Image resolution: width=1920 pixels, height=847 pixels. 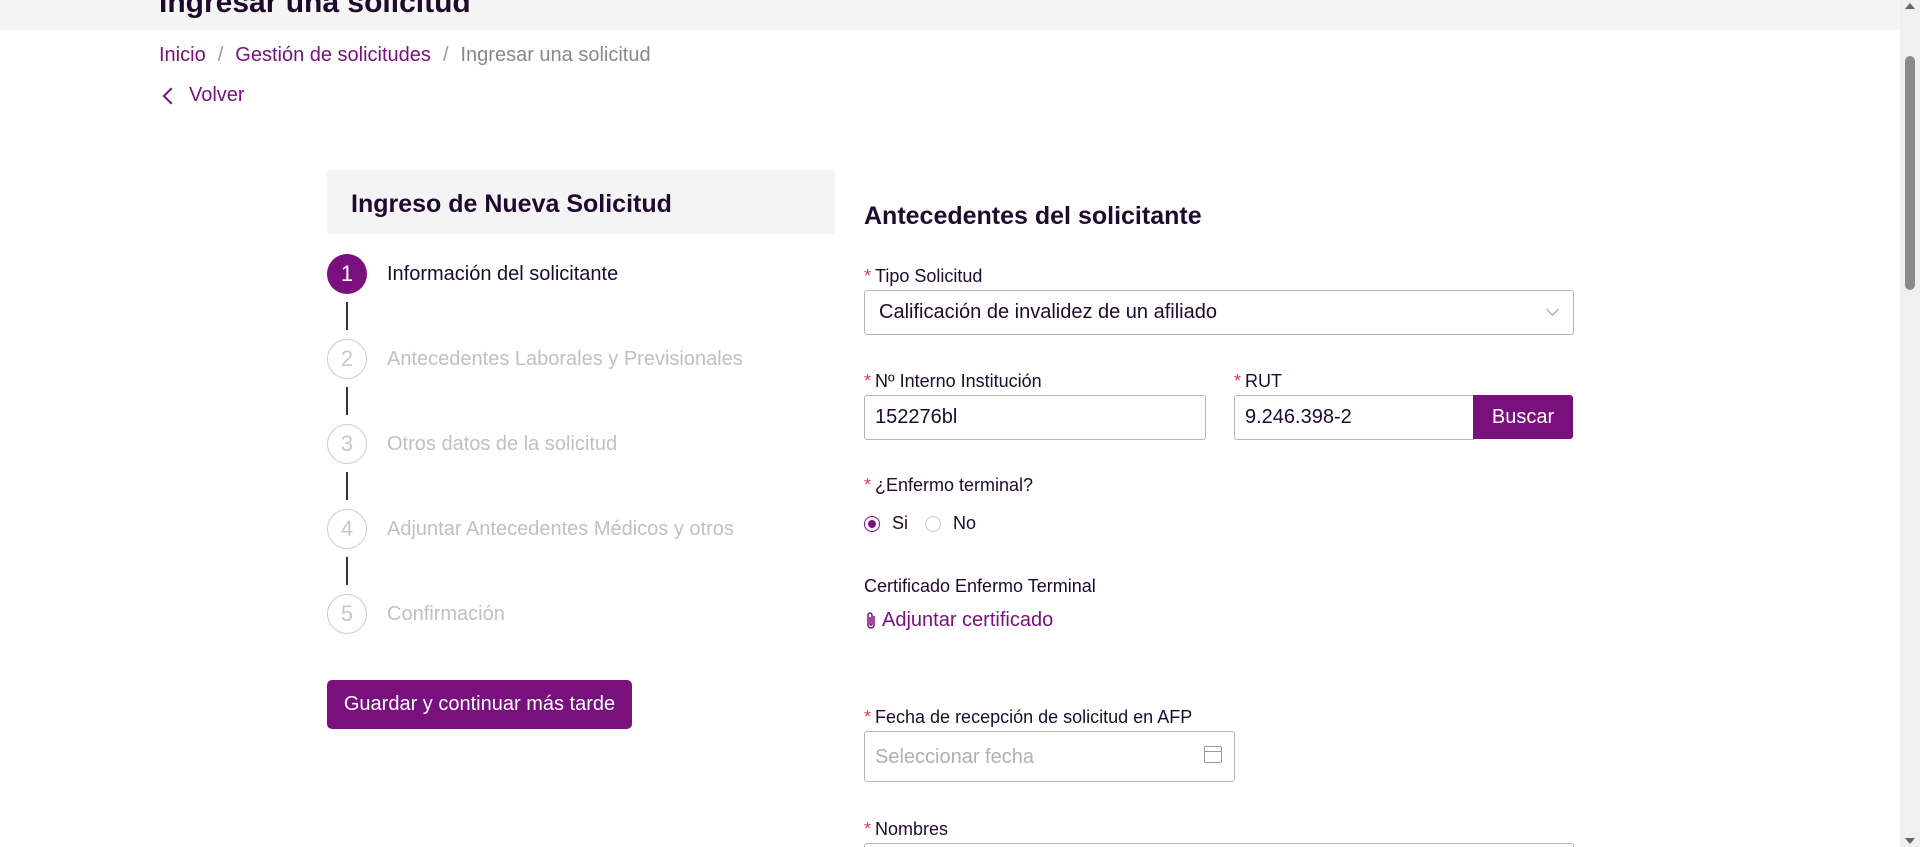 What do you see at coordinates (347, 274) in the screenshot?
I see `step-number: 1` at bounding box center [347, 274].